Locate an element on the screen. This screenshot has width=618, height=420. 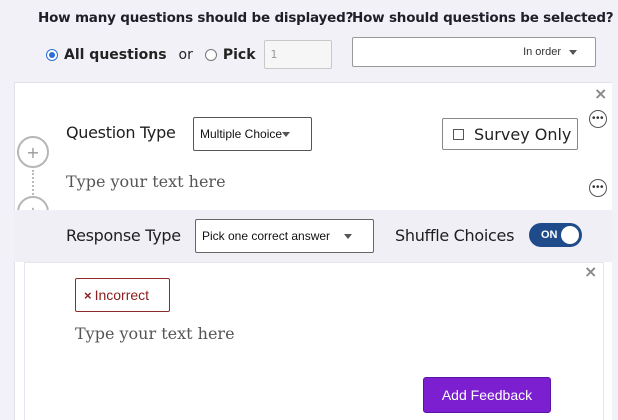
response-type-label: Response Type is located at coordinates (123, 235).